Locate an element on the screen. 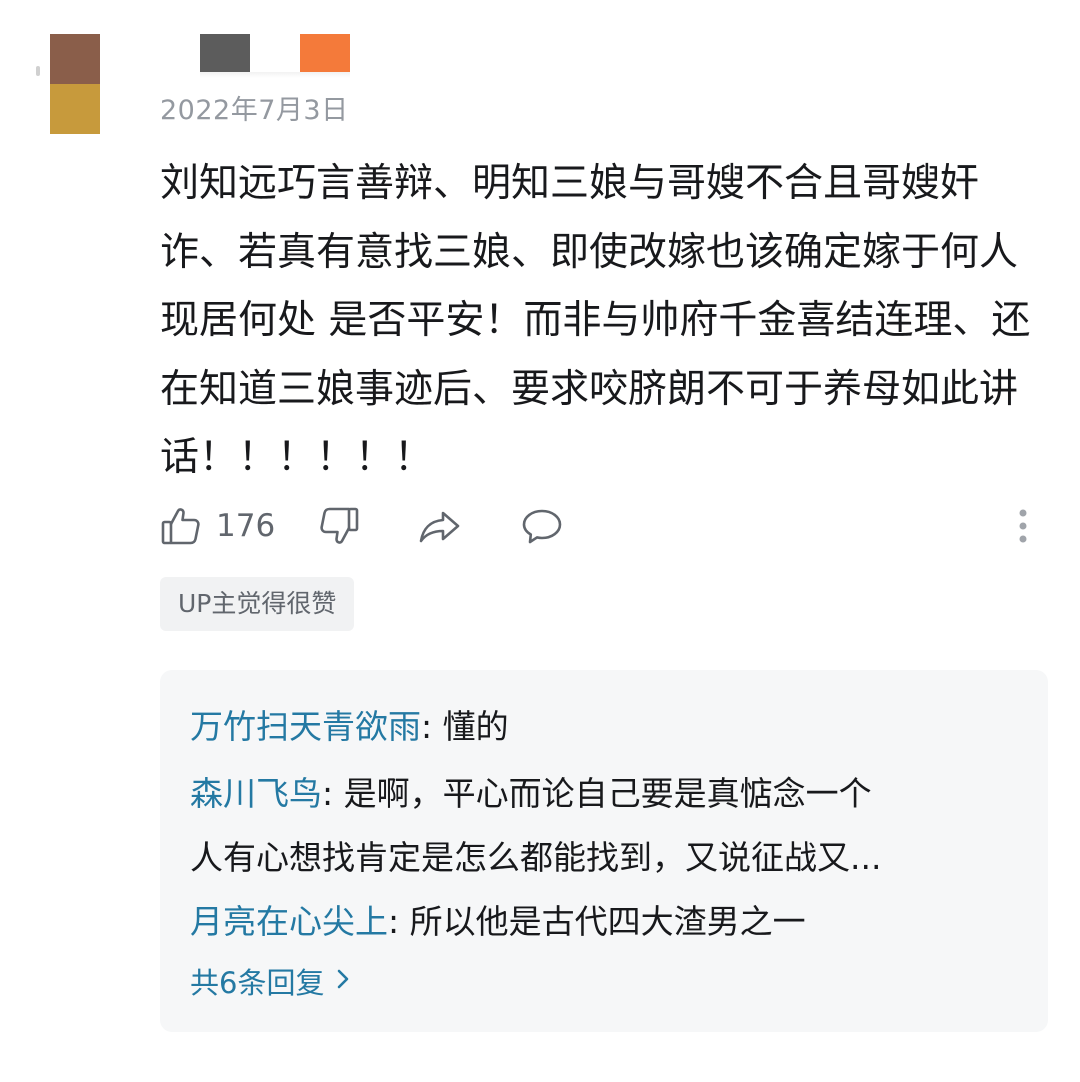 This screenshot has height=1082, width=1080. reply-item: 森川飞鸟: 是啊，平心而论自己要是真惦念一个 is located at coordinates (531, 791).